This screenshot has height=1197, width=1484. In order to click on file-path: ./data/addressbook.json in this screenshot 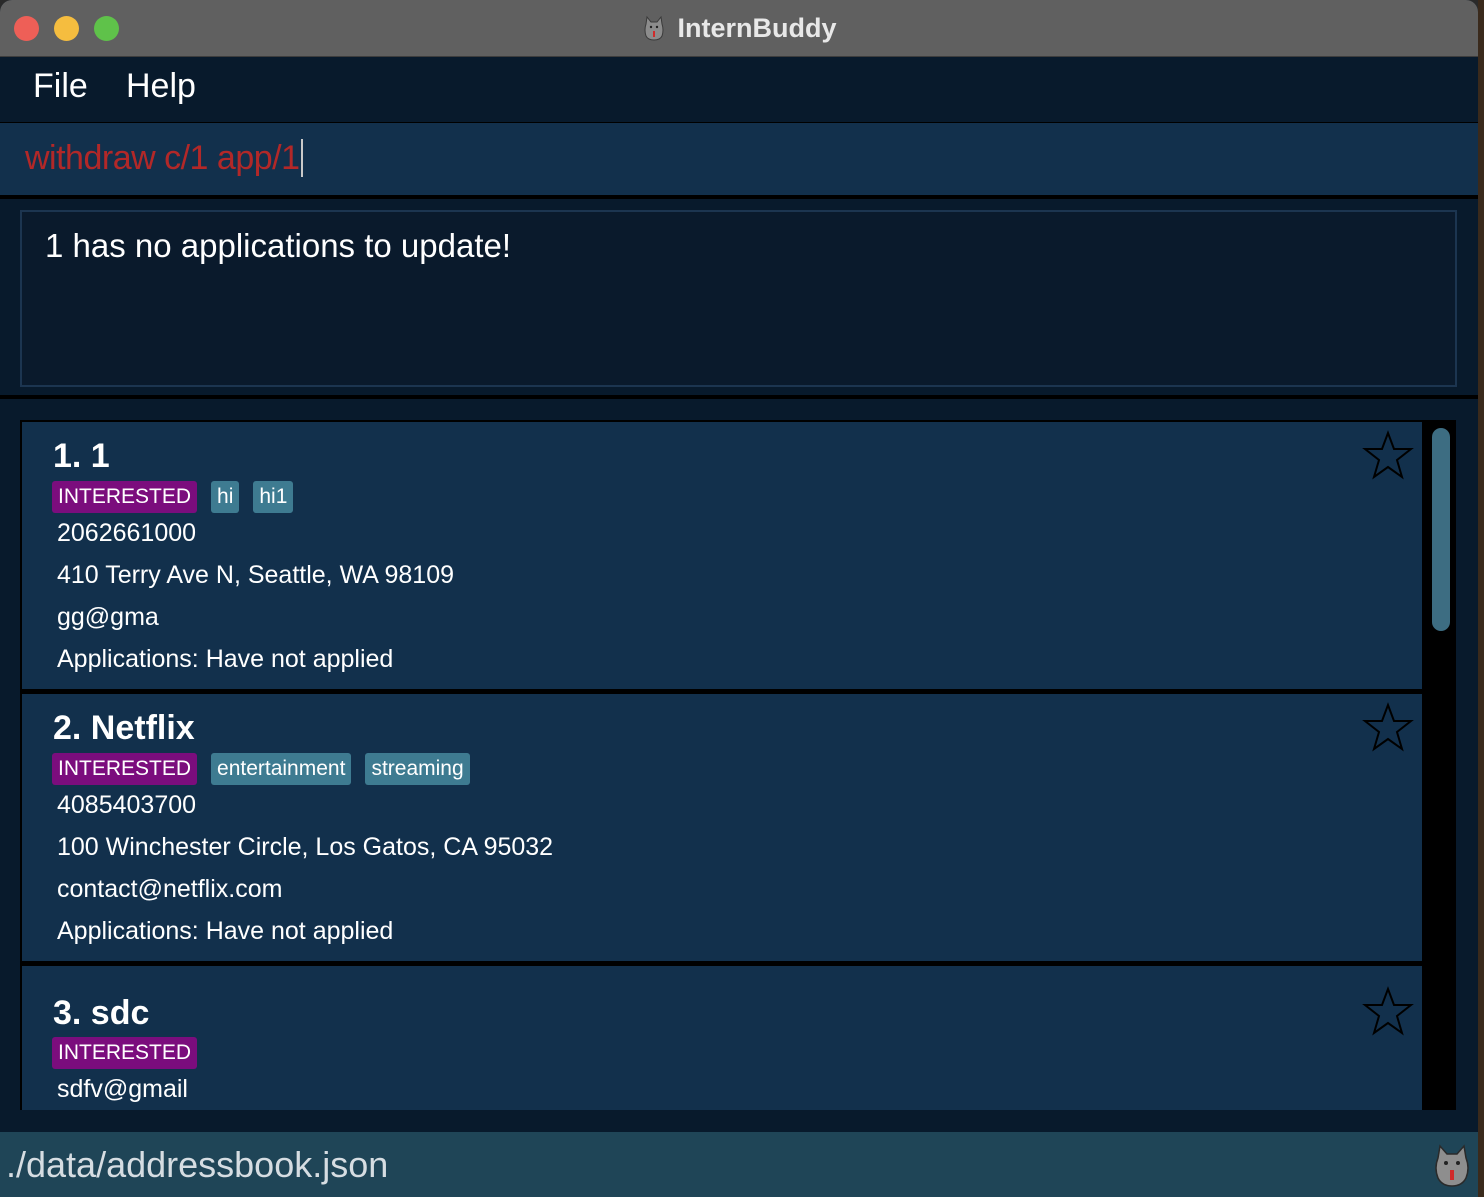, I will do `click(197, 1164)`.